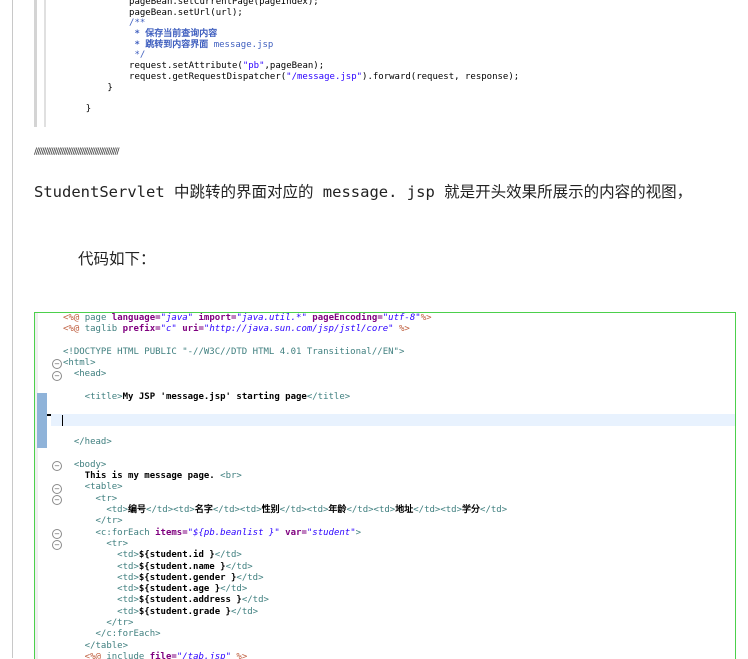 The width and height of the screenshot is (748, 659). I want to click on gutter-bar, so click(36, 486).